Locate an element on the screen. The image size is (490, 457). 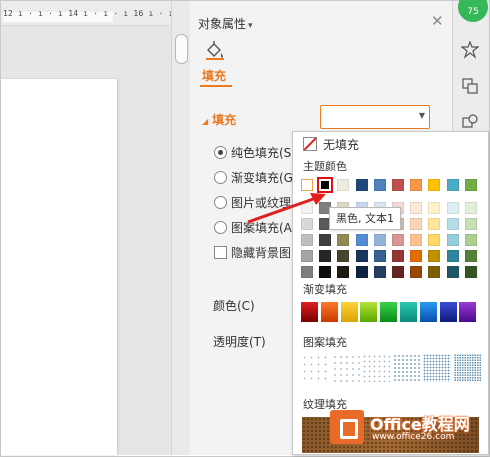
tab-fill: 填充 is located at coordinates (214, 75).